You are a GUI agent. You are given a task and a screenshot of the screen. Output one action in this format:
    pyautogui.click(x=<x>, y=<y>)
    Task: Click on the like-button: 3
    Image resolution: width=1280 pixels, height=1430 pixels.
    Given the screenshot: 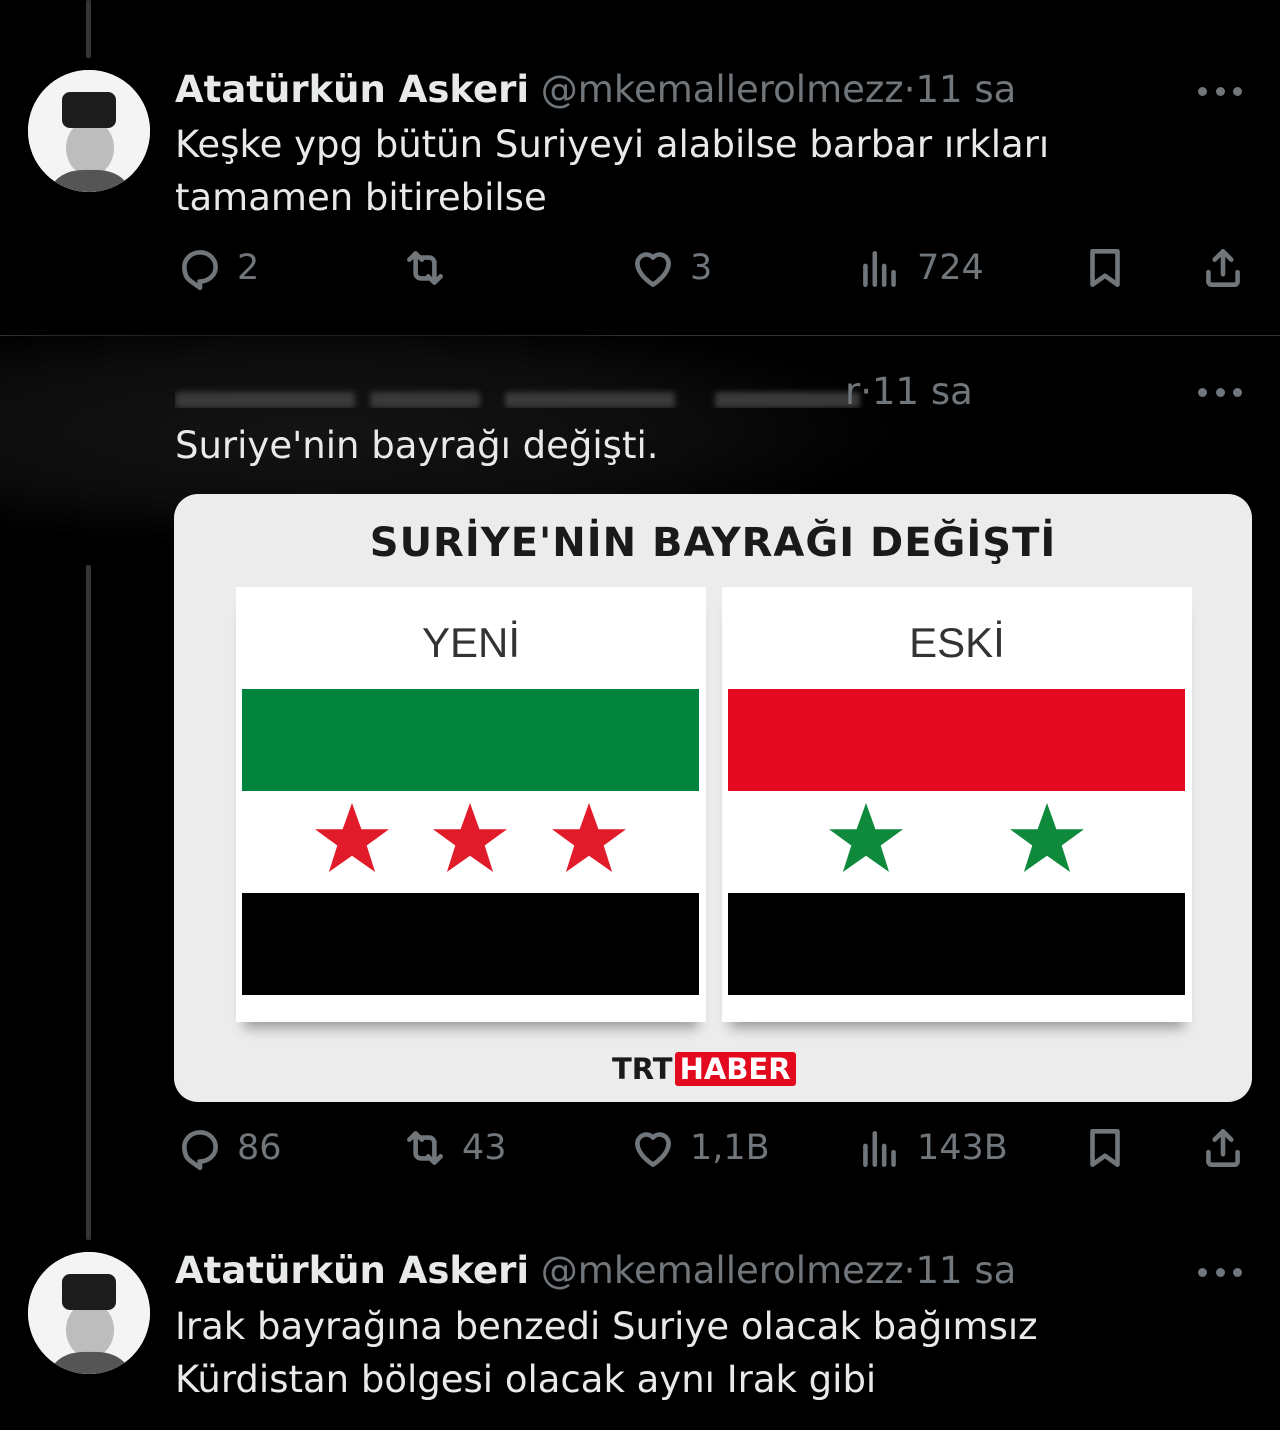 What is the action you would take?
    pyautogui.click(x=670, y=268)
    